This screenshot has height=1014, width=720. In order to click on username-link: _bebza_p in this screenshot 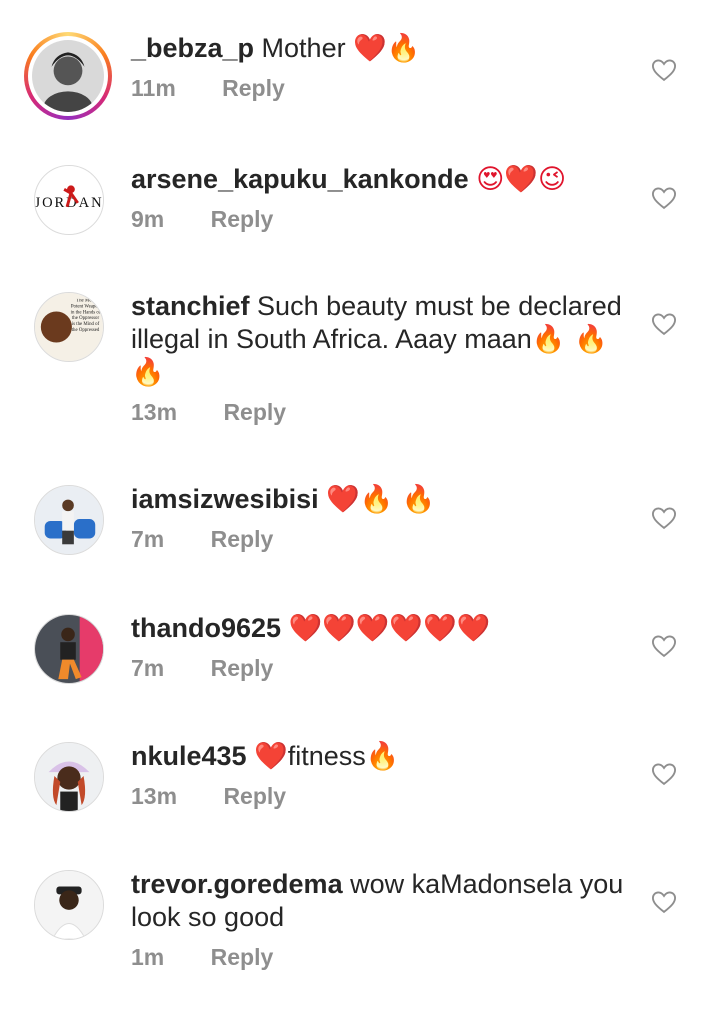, I will do `click(192, 48)`.